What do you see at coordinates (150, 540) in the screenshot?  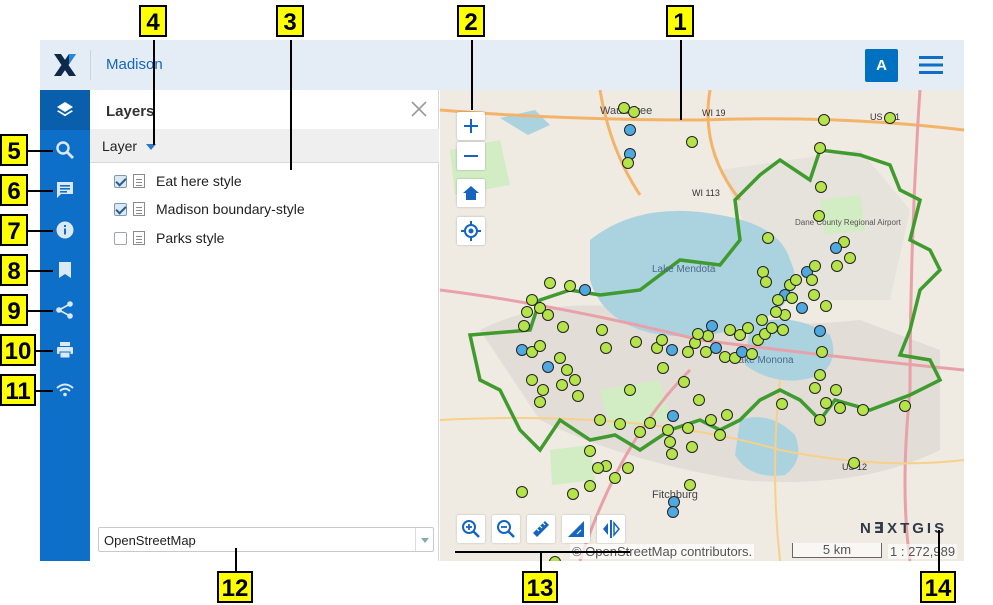 I see `basemap-value: OpenStreetMap` at bounding box center [150, 540].